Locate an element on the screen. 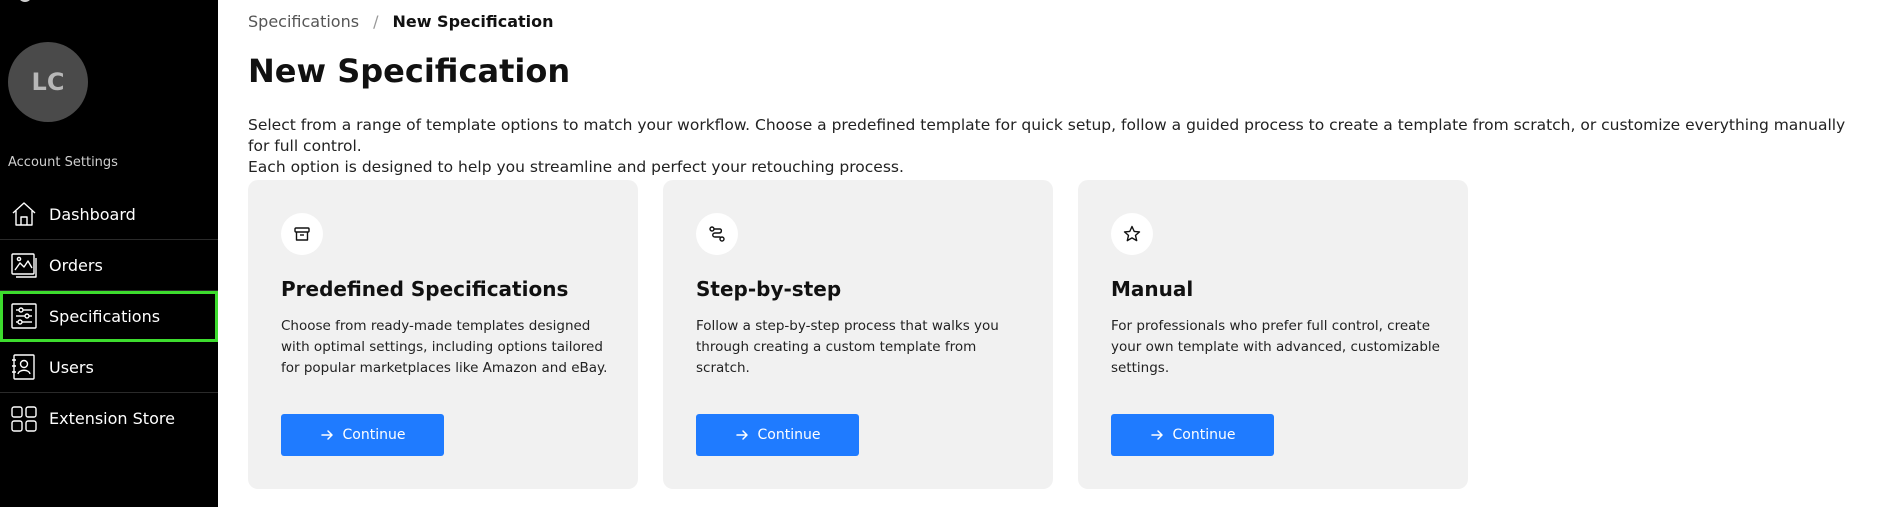  sidebar-item-label: Orders is located at coordinates (76, 265).